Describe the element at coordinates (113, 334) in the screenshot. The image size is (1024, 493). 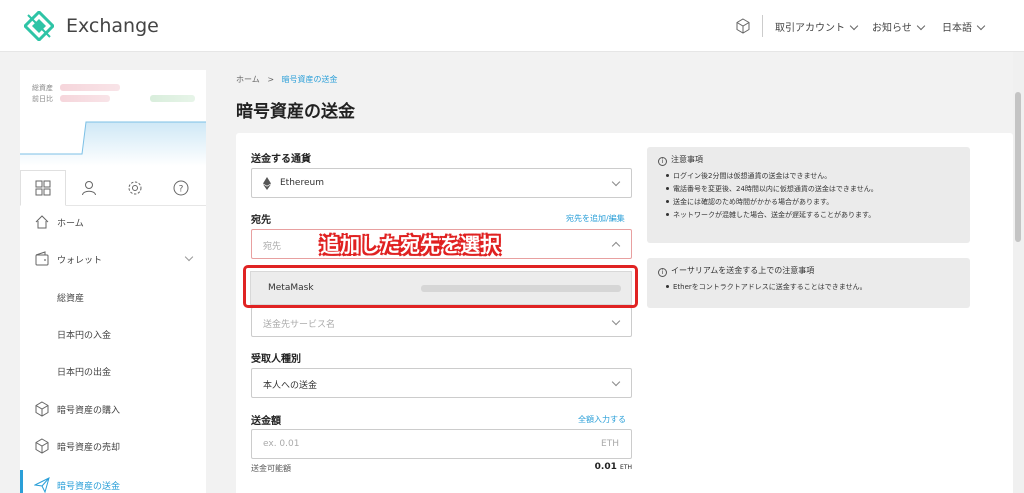
I see `sidebar-item-jpy-deposit: 日本円の入金` at that location.